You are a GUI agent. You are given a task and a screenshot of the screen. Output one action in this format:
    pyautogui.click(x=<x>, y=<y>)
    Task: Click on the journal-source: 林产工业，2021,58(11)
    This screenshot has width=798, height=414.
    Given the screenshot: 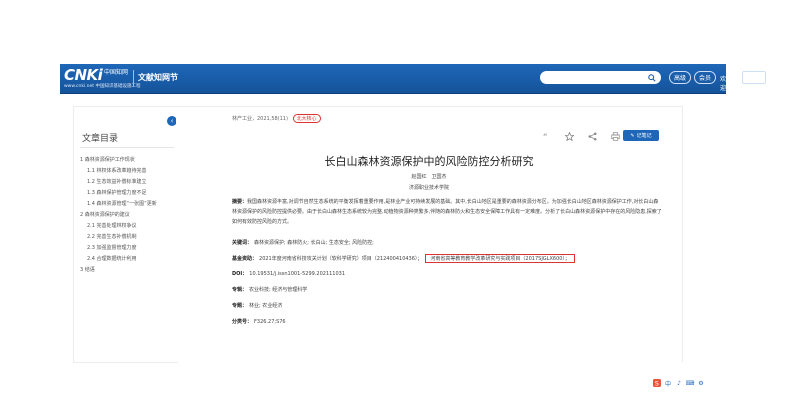 What is the action you would take?
    pyautogui.click(x=260, y=119)
    